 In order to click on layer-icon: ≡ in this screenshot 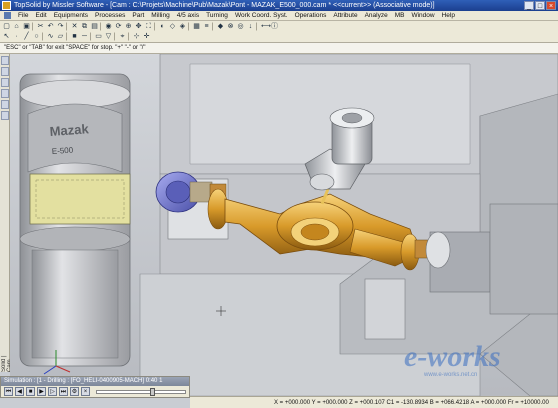, I will do `click(206, 26)`.